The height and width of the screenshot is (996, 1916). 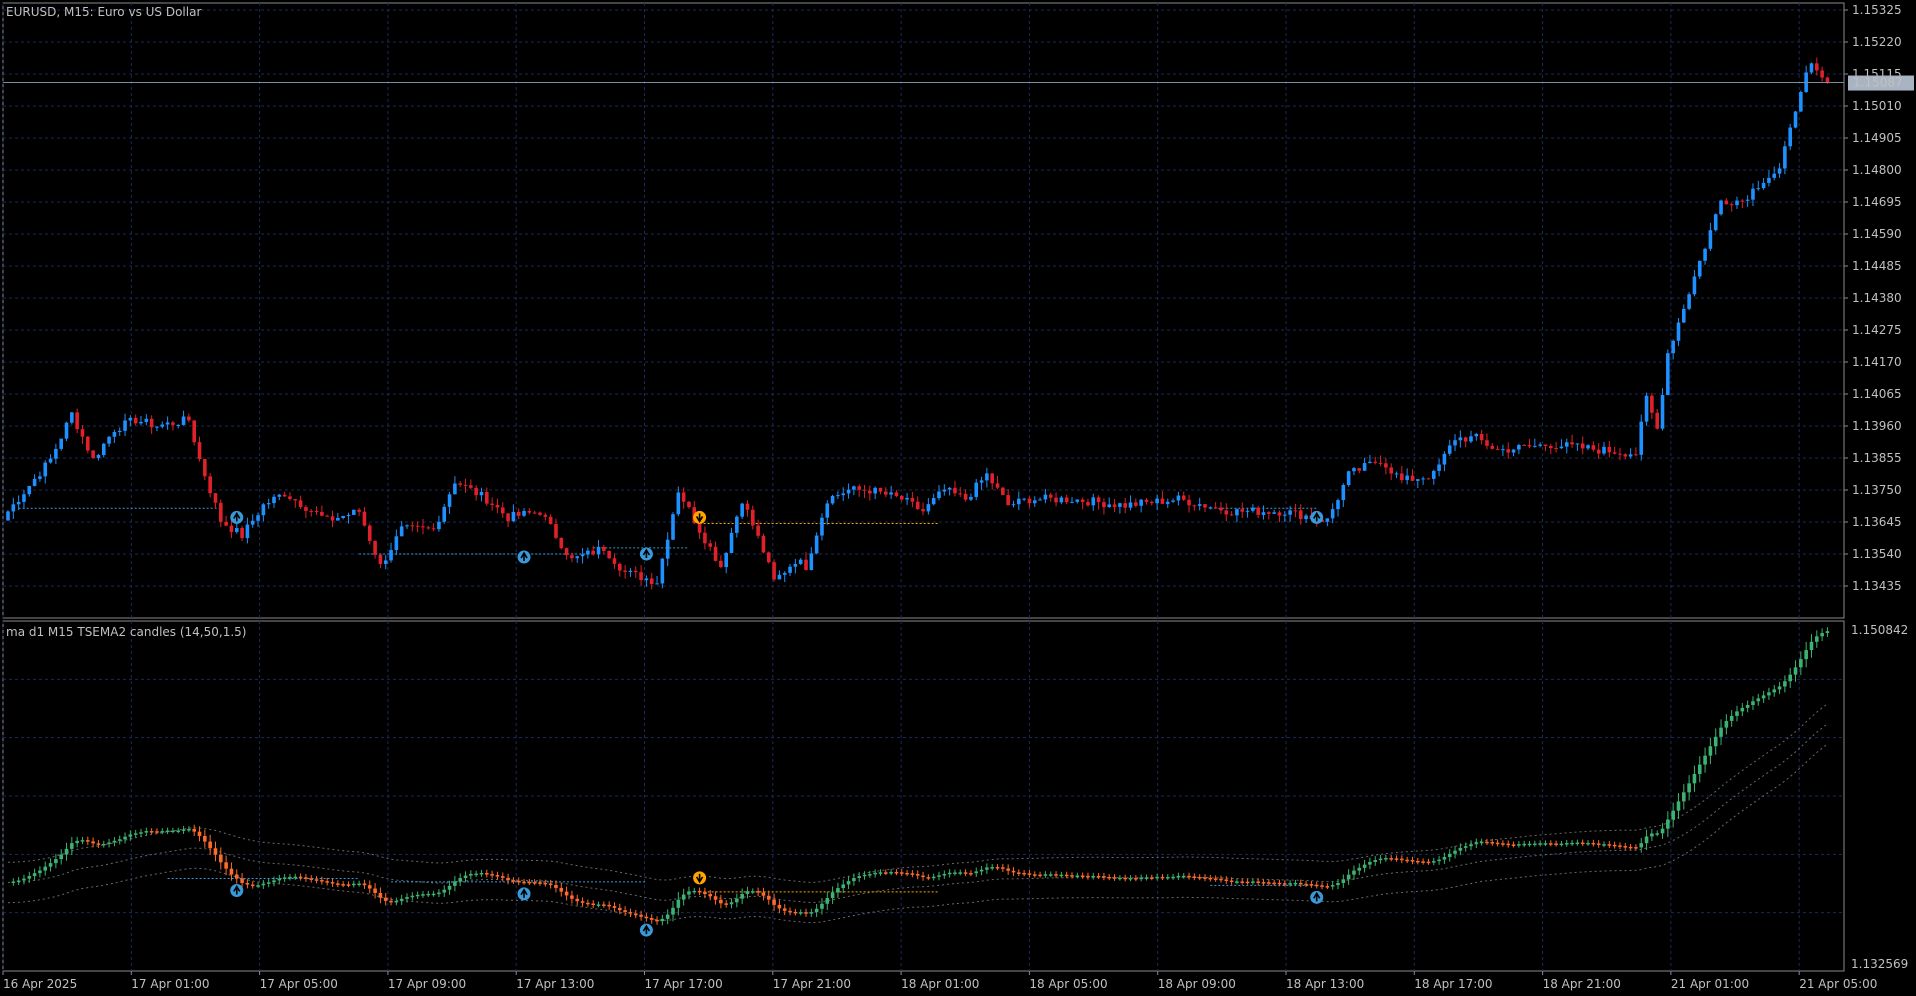 What do you see at coordinates (1878, 83) in the screenshot?
I see `current-price-text: 1.15087` at bounding box center [1878, 83].